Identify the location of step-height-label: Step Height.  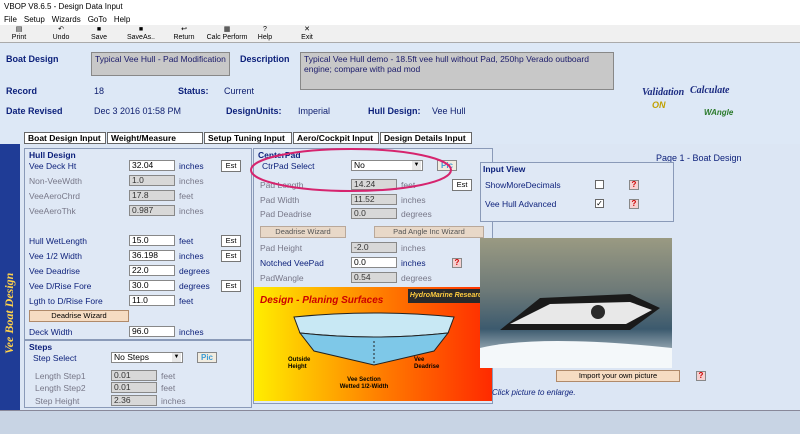
(57, 401).